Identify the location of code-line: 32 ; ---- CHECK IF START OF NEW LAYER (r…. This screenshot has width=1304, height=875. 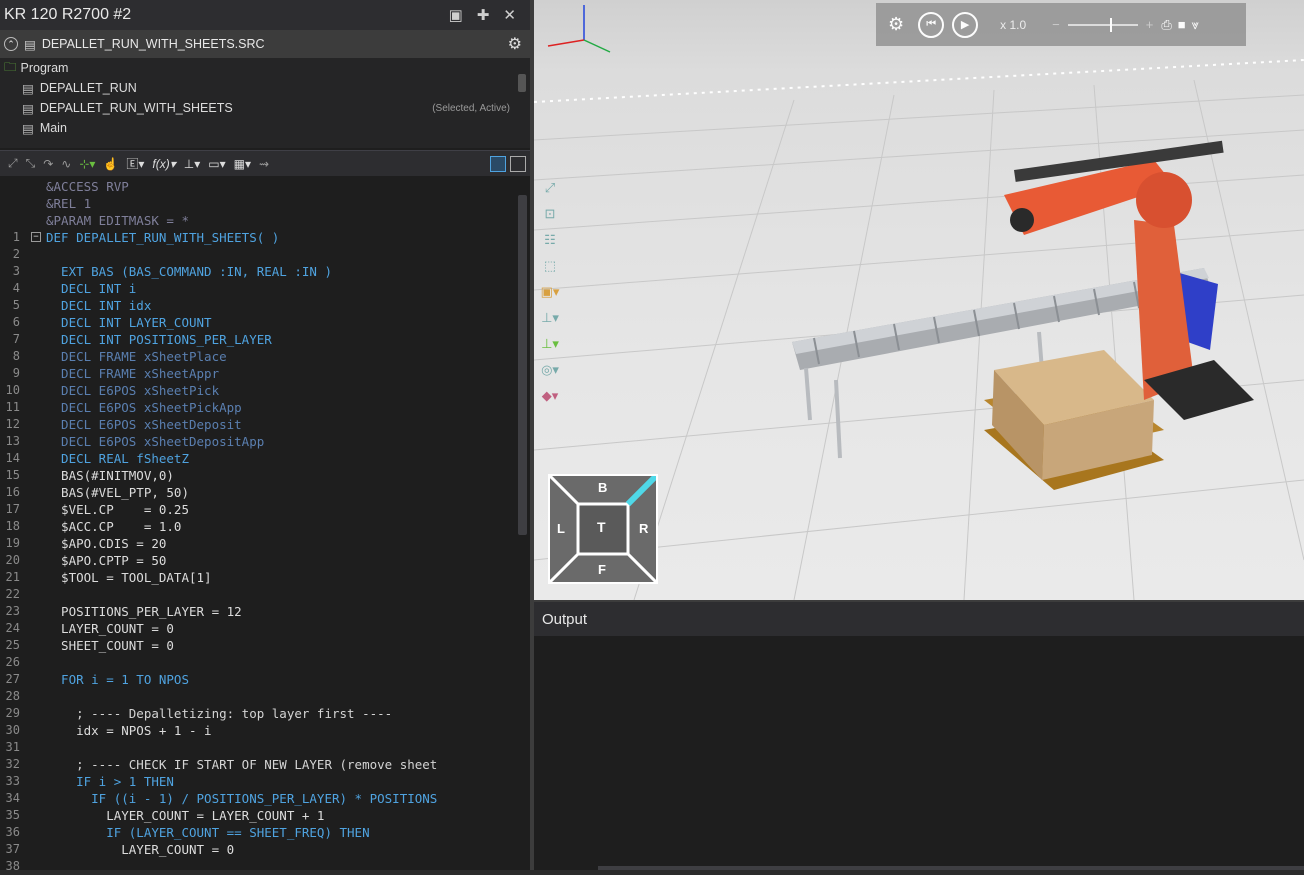
(257, 764).